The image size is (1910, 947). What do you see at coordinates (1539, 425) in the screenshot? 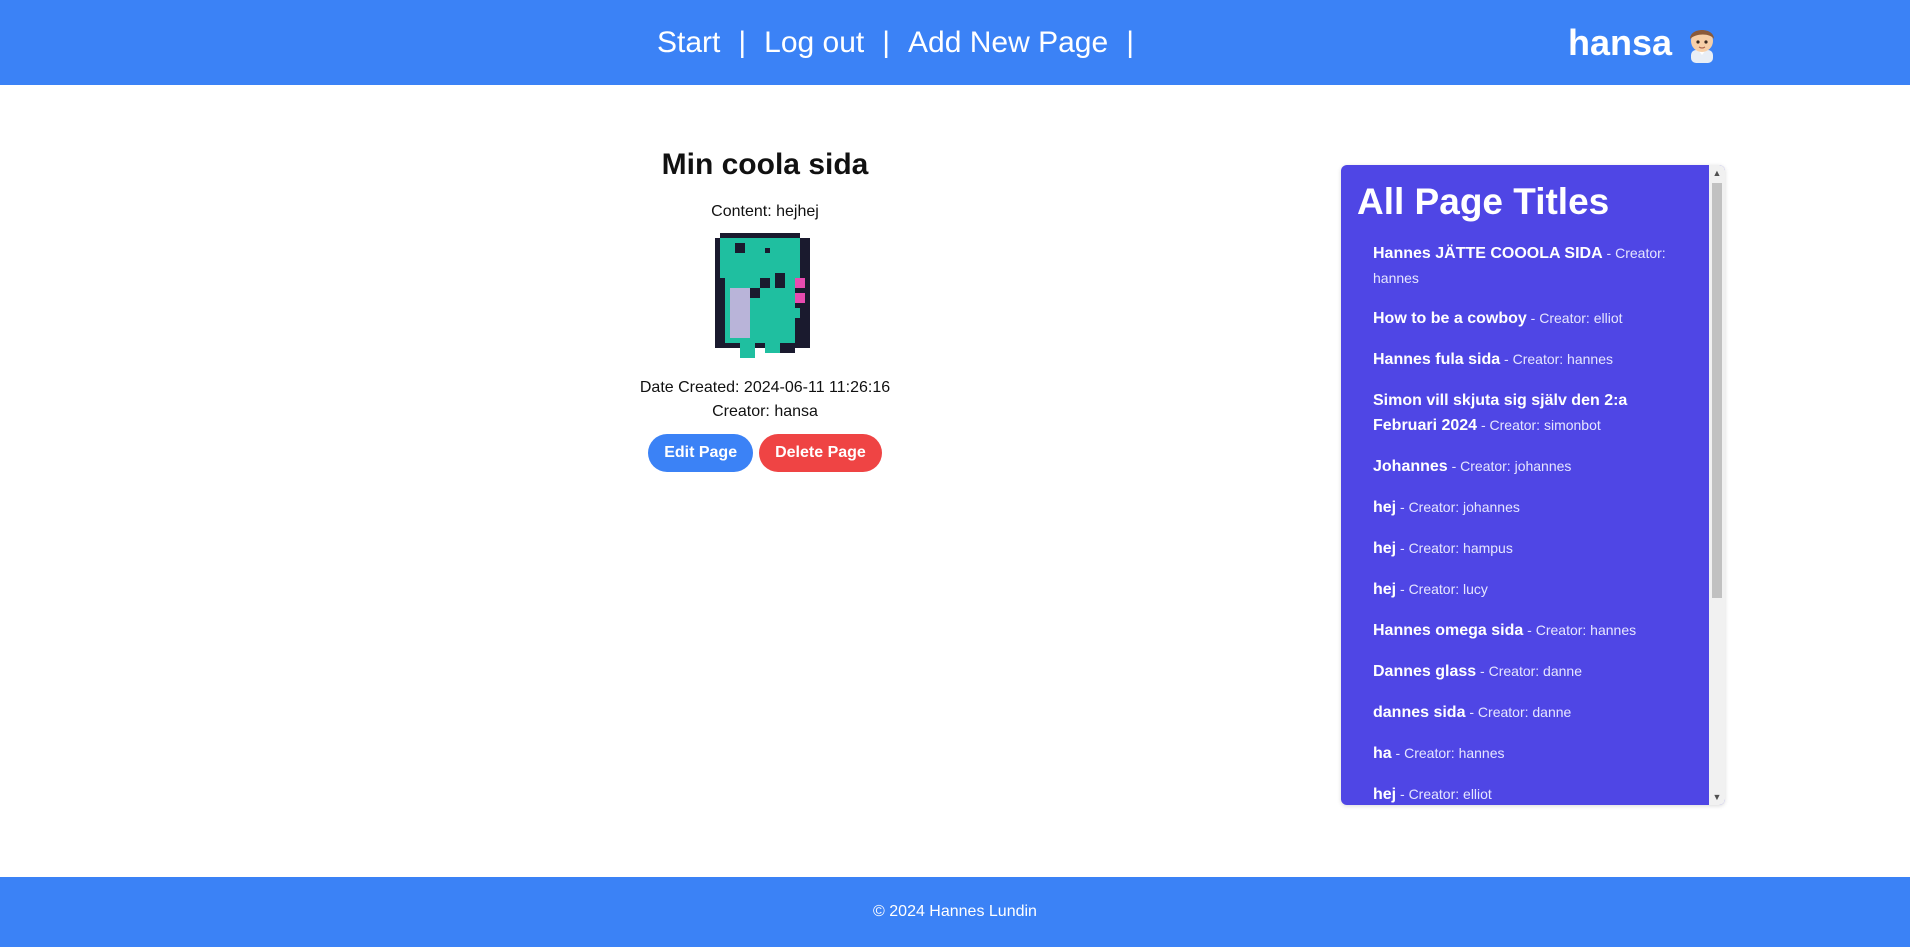
I see `list-item-creator: - Creator: simonbot` at bounding box center [1539, 425].